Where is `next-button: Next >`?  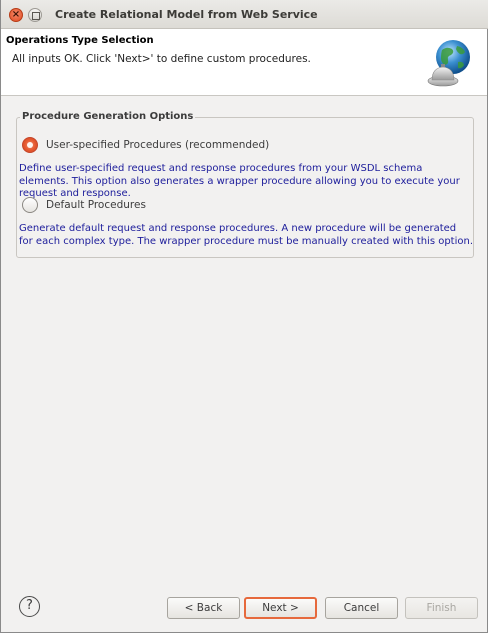
next-button: Next > is located at coordinates (280, 608).